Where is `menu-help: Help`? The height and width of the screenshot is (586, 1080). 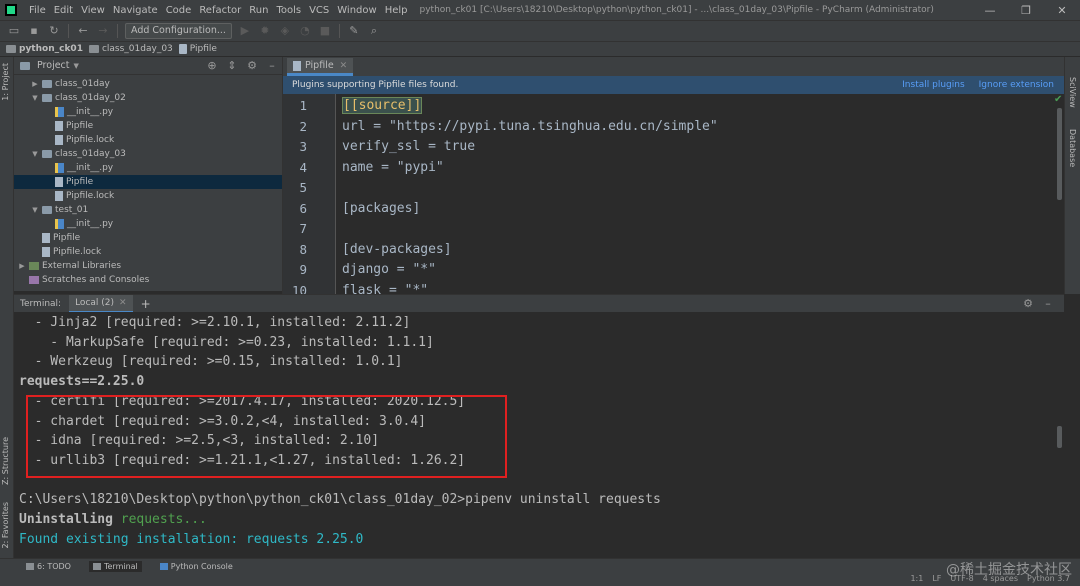
menu-help: Help is located at coordinates (396, 10).